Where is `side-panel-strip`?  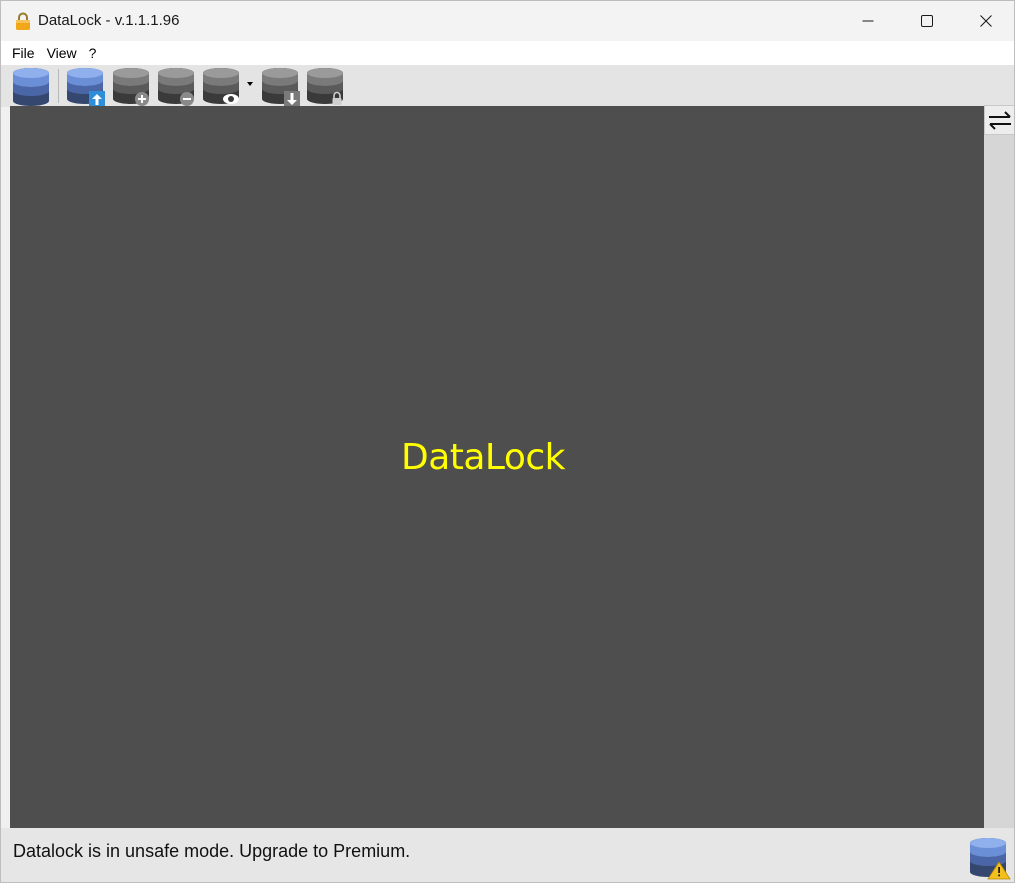 side-panel-strip is located at coordinates (999, 467).